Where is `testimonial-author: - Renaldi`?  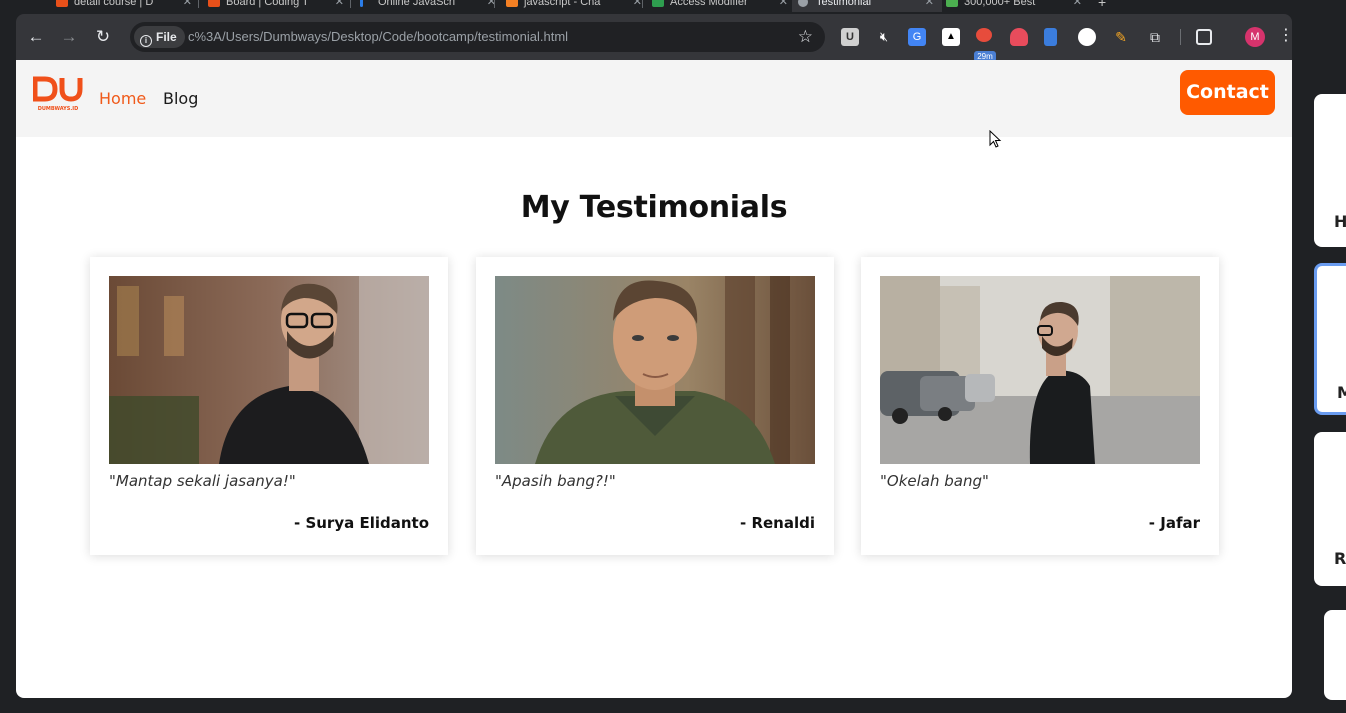
testimonial-author: - Renaldi is located at coordinates (777, 523).